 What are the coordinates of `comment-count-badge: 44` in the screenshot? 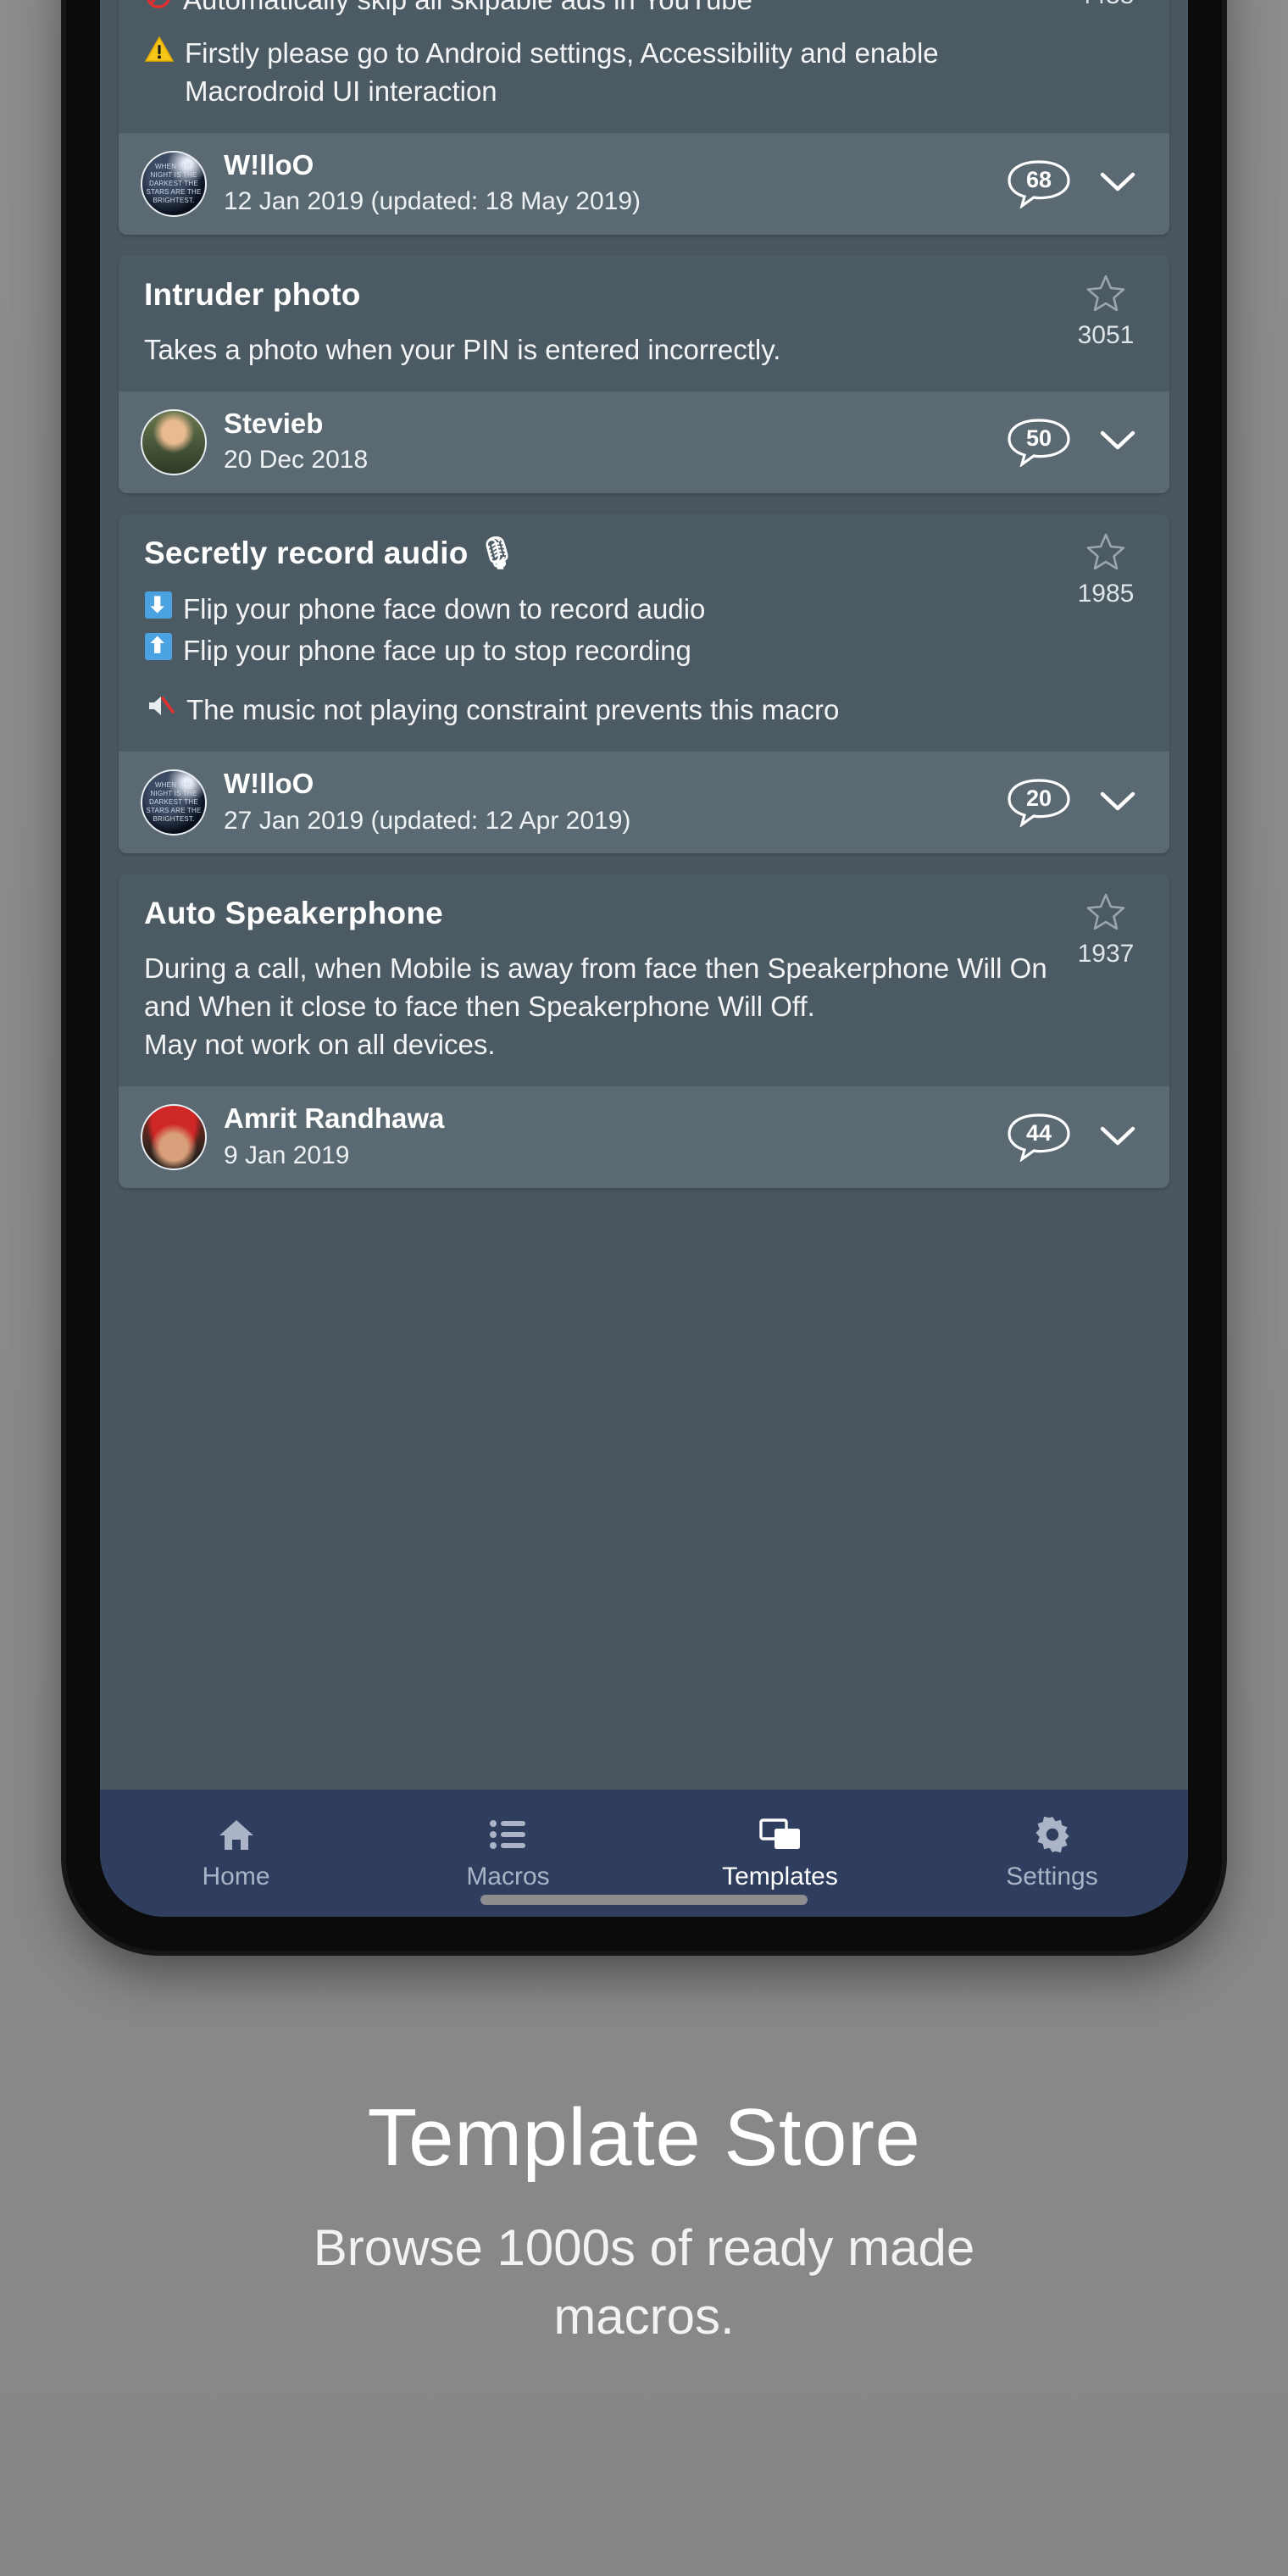 It's located at (1039, 1138).